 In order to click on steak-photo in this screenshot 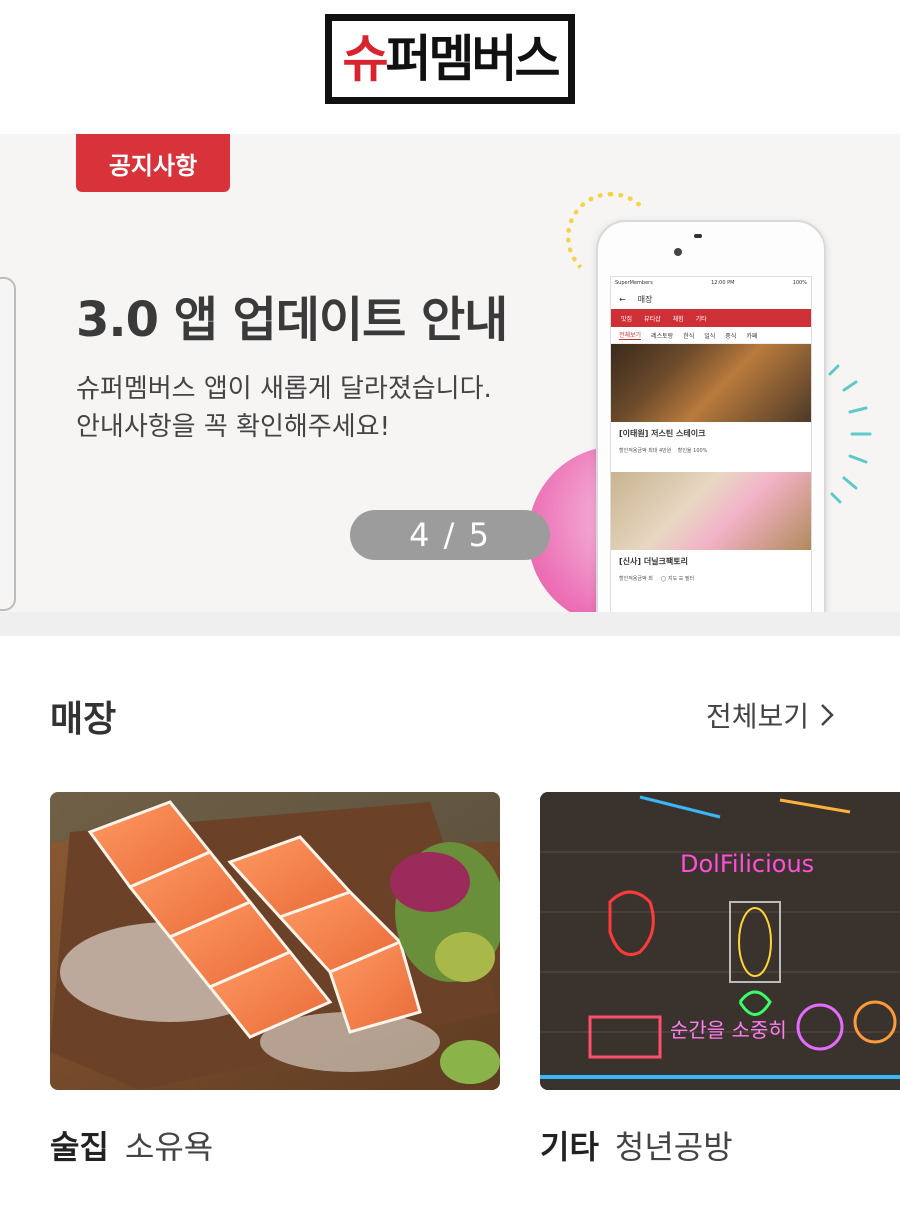, I will do `click(711, 383)`.